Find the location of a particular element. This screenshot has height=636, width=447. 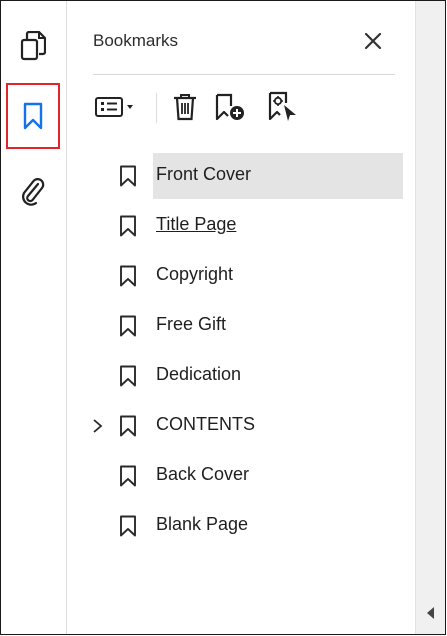

close-panel-button is located at coordinates (373, 41).